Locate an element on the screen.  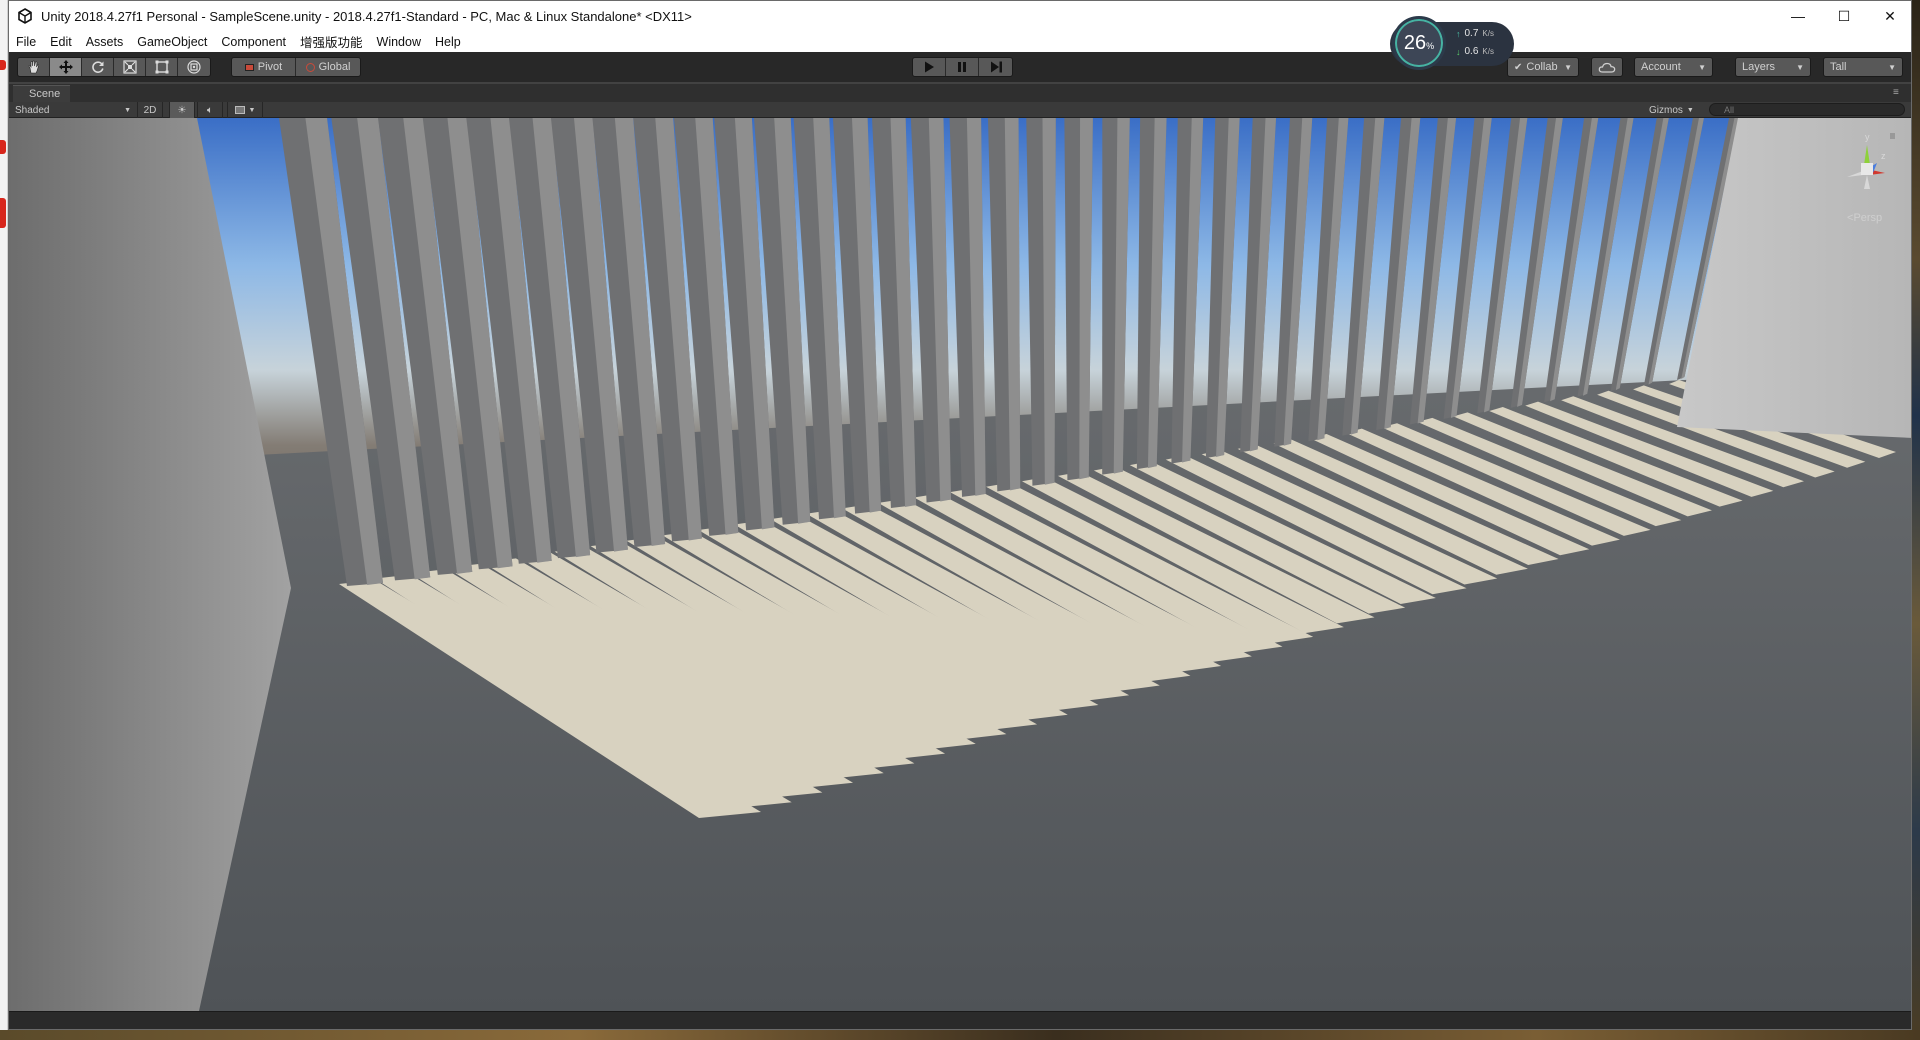
layers-dropdown: Layers ▼ is located at coordinates (1773, 67).